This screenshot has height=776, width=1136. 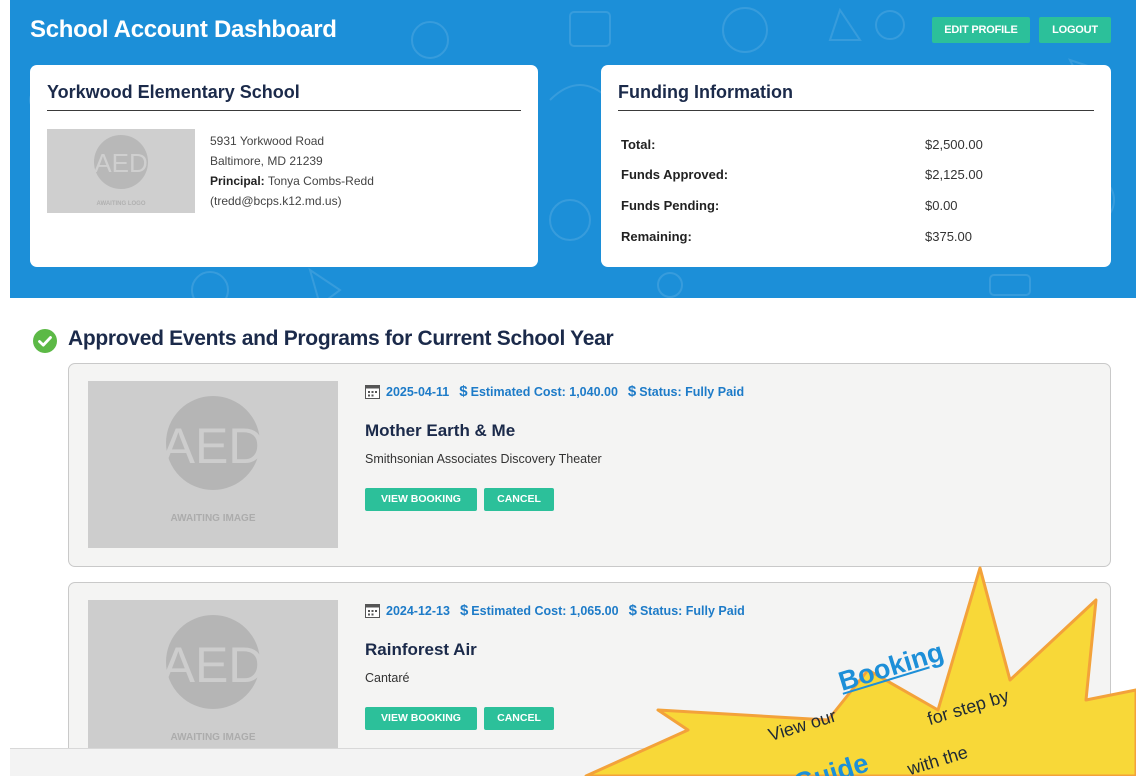 What do you see at coordinates (857, 239) in the screenshot?
I see `funding-row-remaining: Remaining: $375.00` at bounding box center [857, 239].